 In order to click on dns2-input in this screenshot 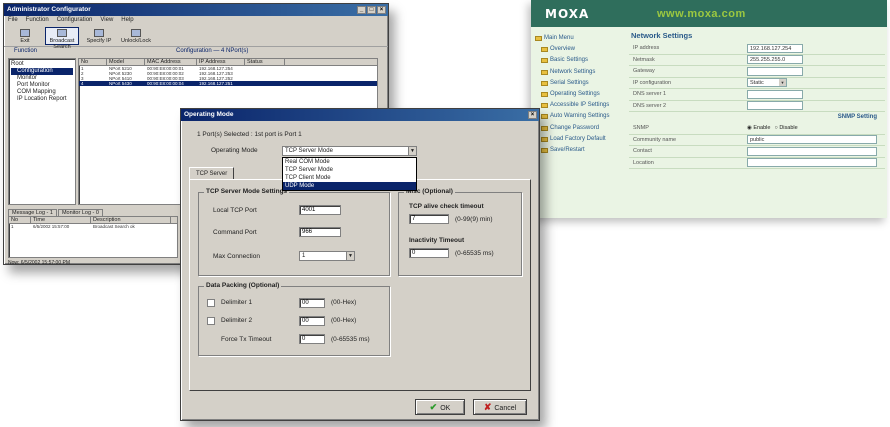, I will do `click(775, 106)`.